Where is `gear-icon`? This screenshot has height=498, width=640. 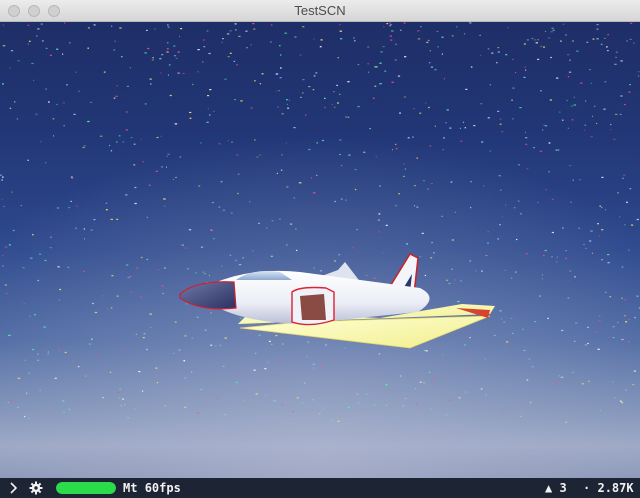 gear-icon is located at coordinates (36, 488).